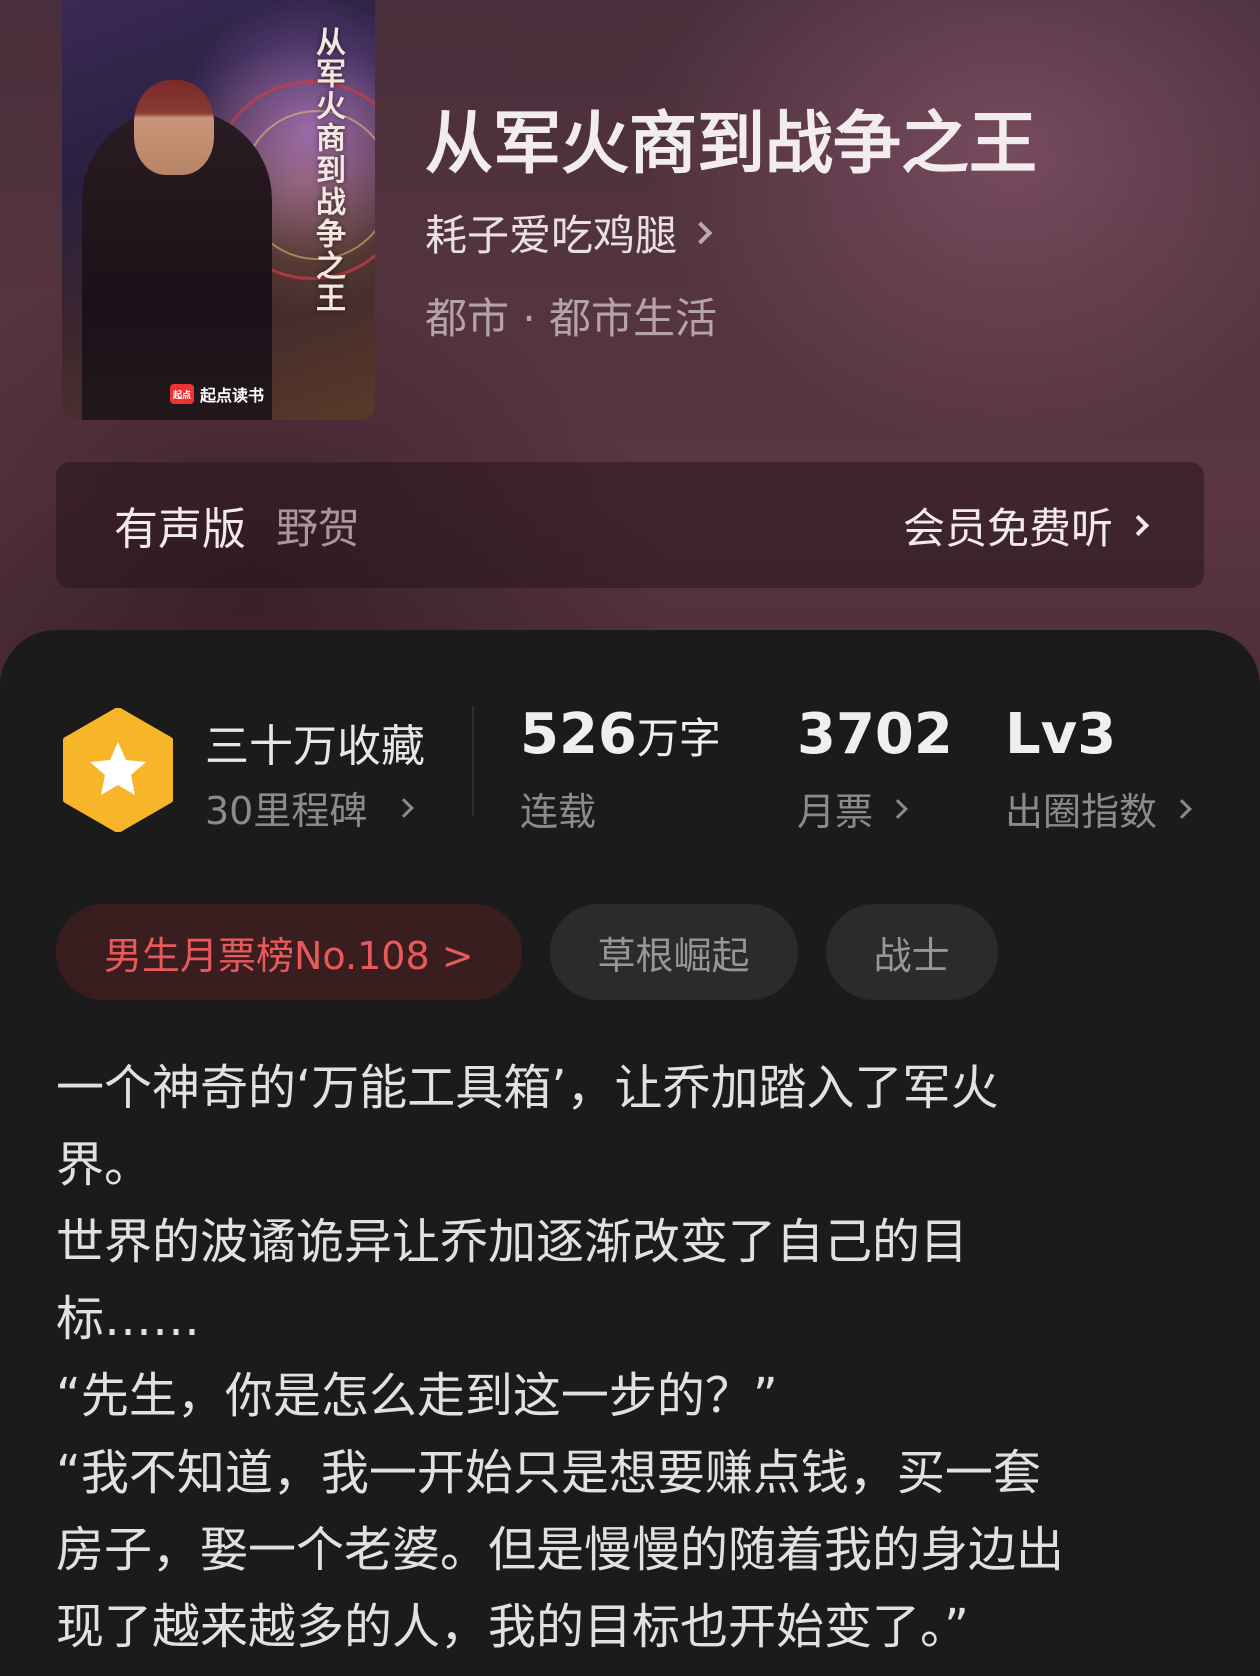 The image size is (1260, 1676). Describe the element at coordinates (673, 952) in the screenshot. I see `tag-chip: 草根崛起` at that location.